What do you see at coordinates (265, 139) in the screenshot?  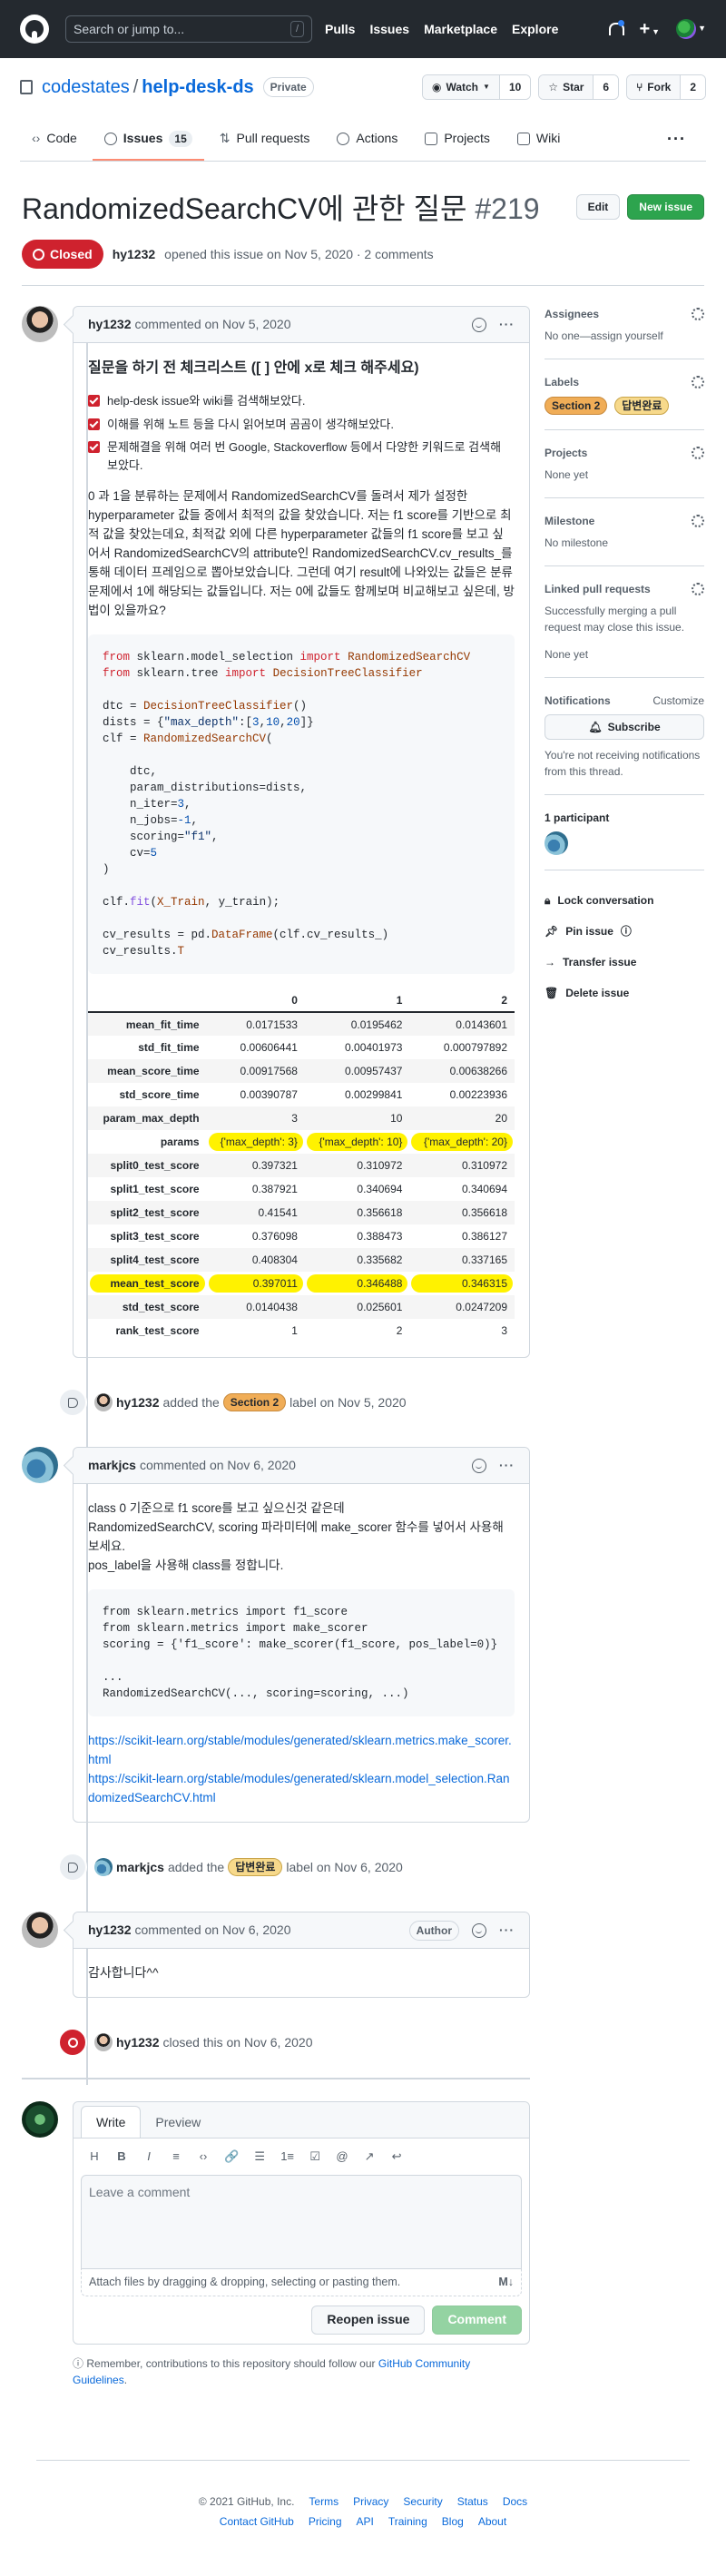 I see `tab-pull-requests: ⇅ Pull requests` at bounding box center [265, 139].